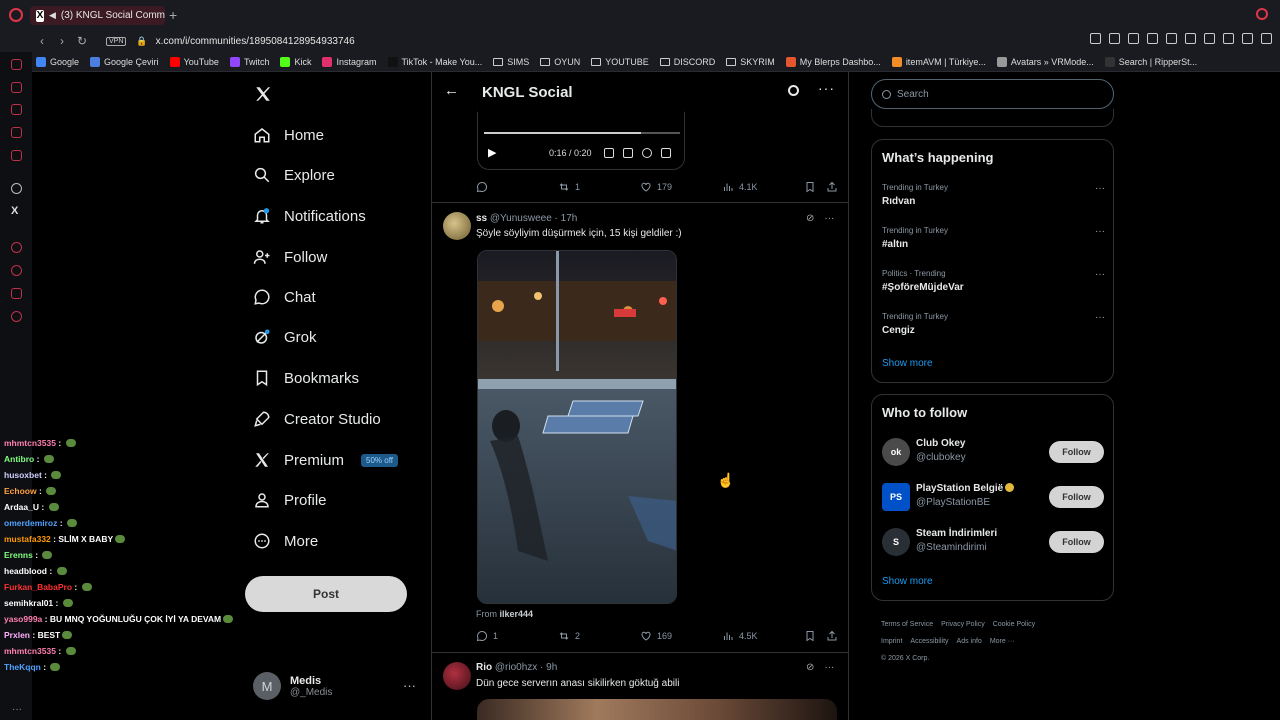 This screenshot has height=720, width=1280. What do you see at coordinates (326, 594) in the screenshot?
I see `post-button: Post` at bounding box center [326, 594].